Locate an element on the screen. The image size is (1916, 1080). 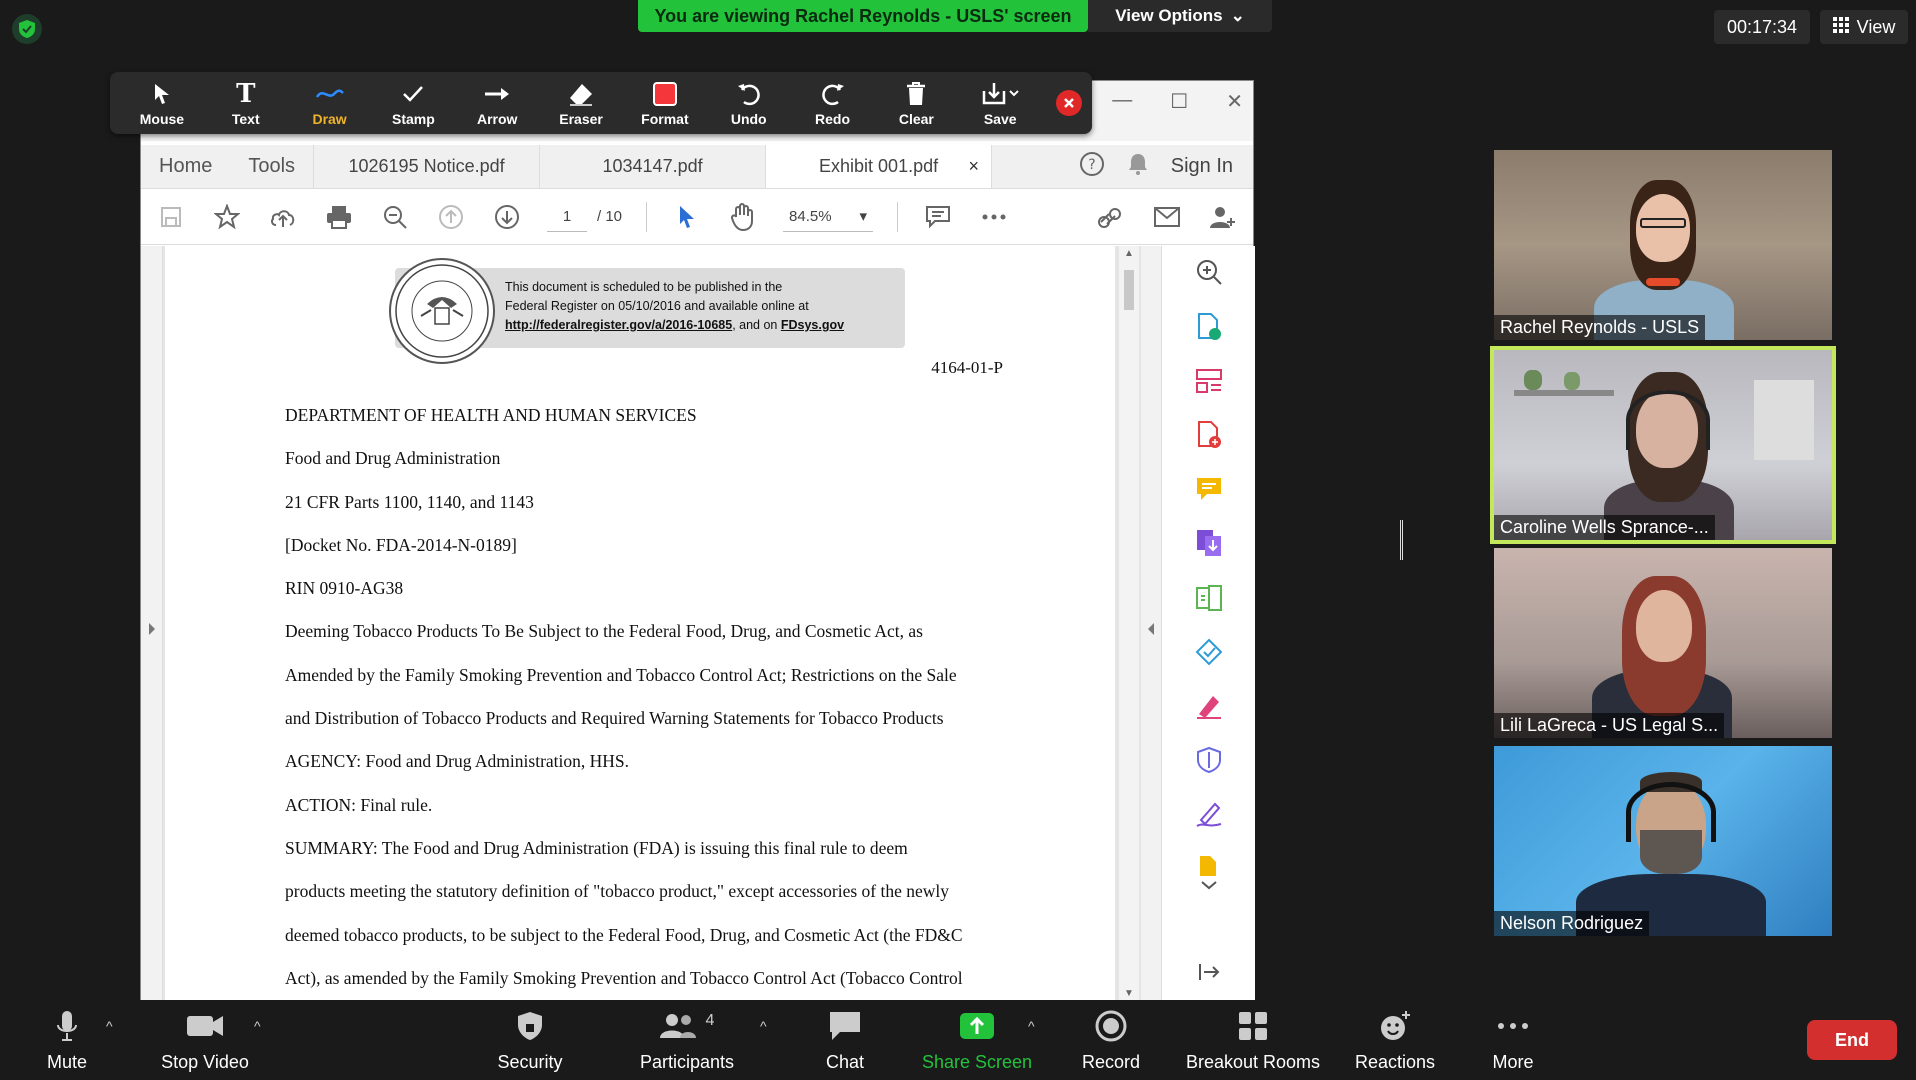
mute-options-caret-icon: ^ is located at coordinates (109, 1026).